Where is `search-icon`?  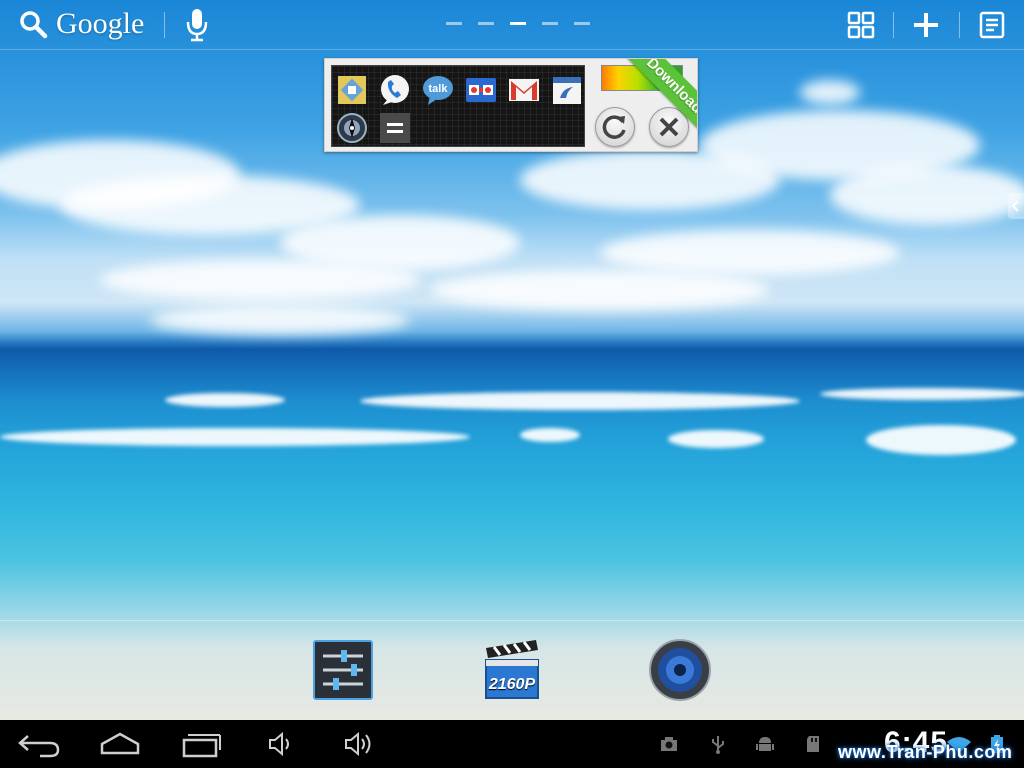 search-icon is located at coordinates (34, 25).